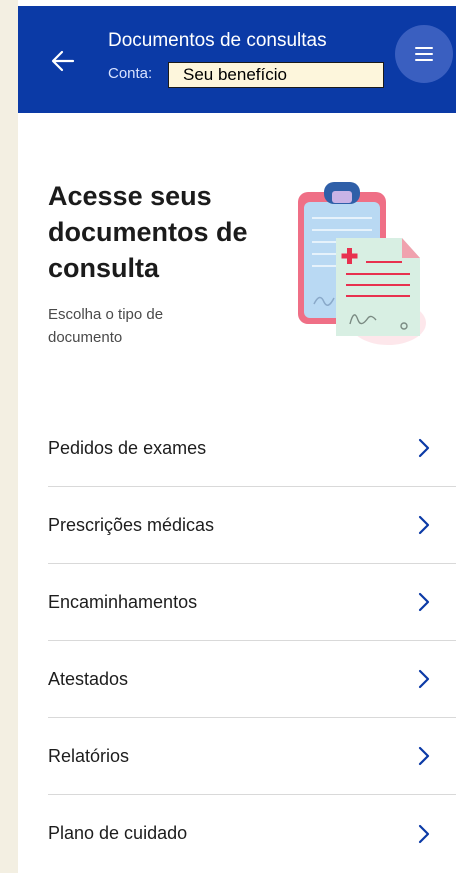  Describe the element at coordinates (252, 525) in the screenshot. I see `list-item-prescricoes-medicas: Prescrições médicas` at that location.